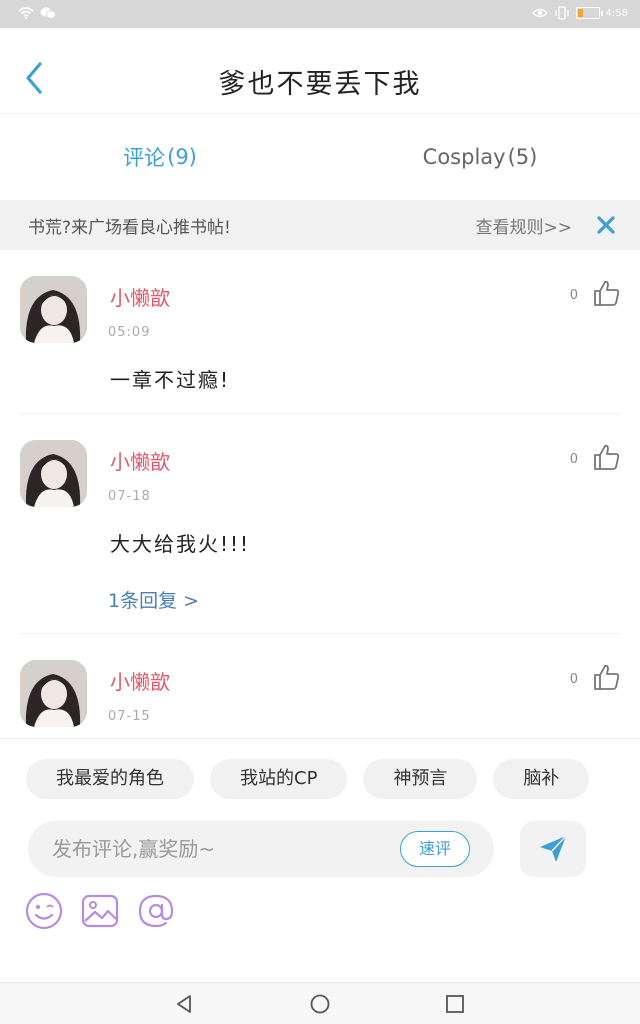 The height and width of the screenshot is (1024, 640). Describe the element at coordinates (464, 157) in the screenshot. I see `tab-cosplay-label: Cosplay` at that location.